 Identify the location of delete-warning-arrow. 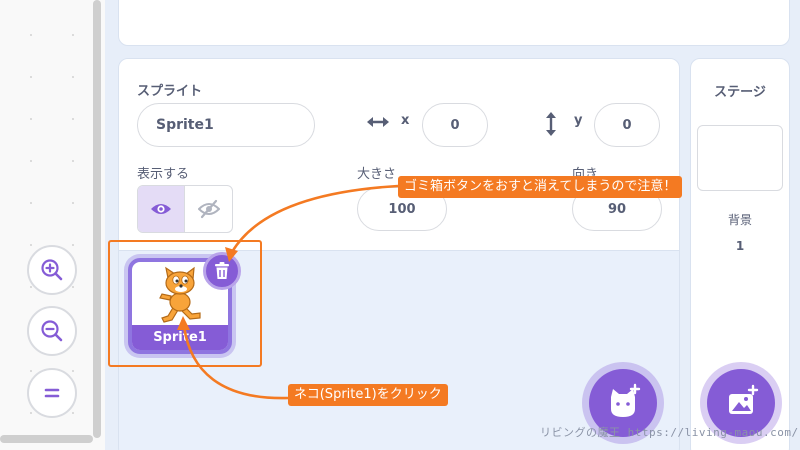
(314, 218).